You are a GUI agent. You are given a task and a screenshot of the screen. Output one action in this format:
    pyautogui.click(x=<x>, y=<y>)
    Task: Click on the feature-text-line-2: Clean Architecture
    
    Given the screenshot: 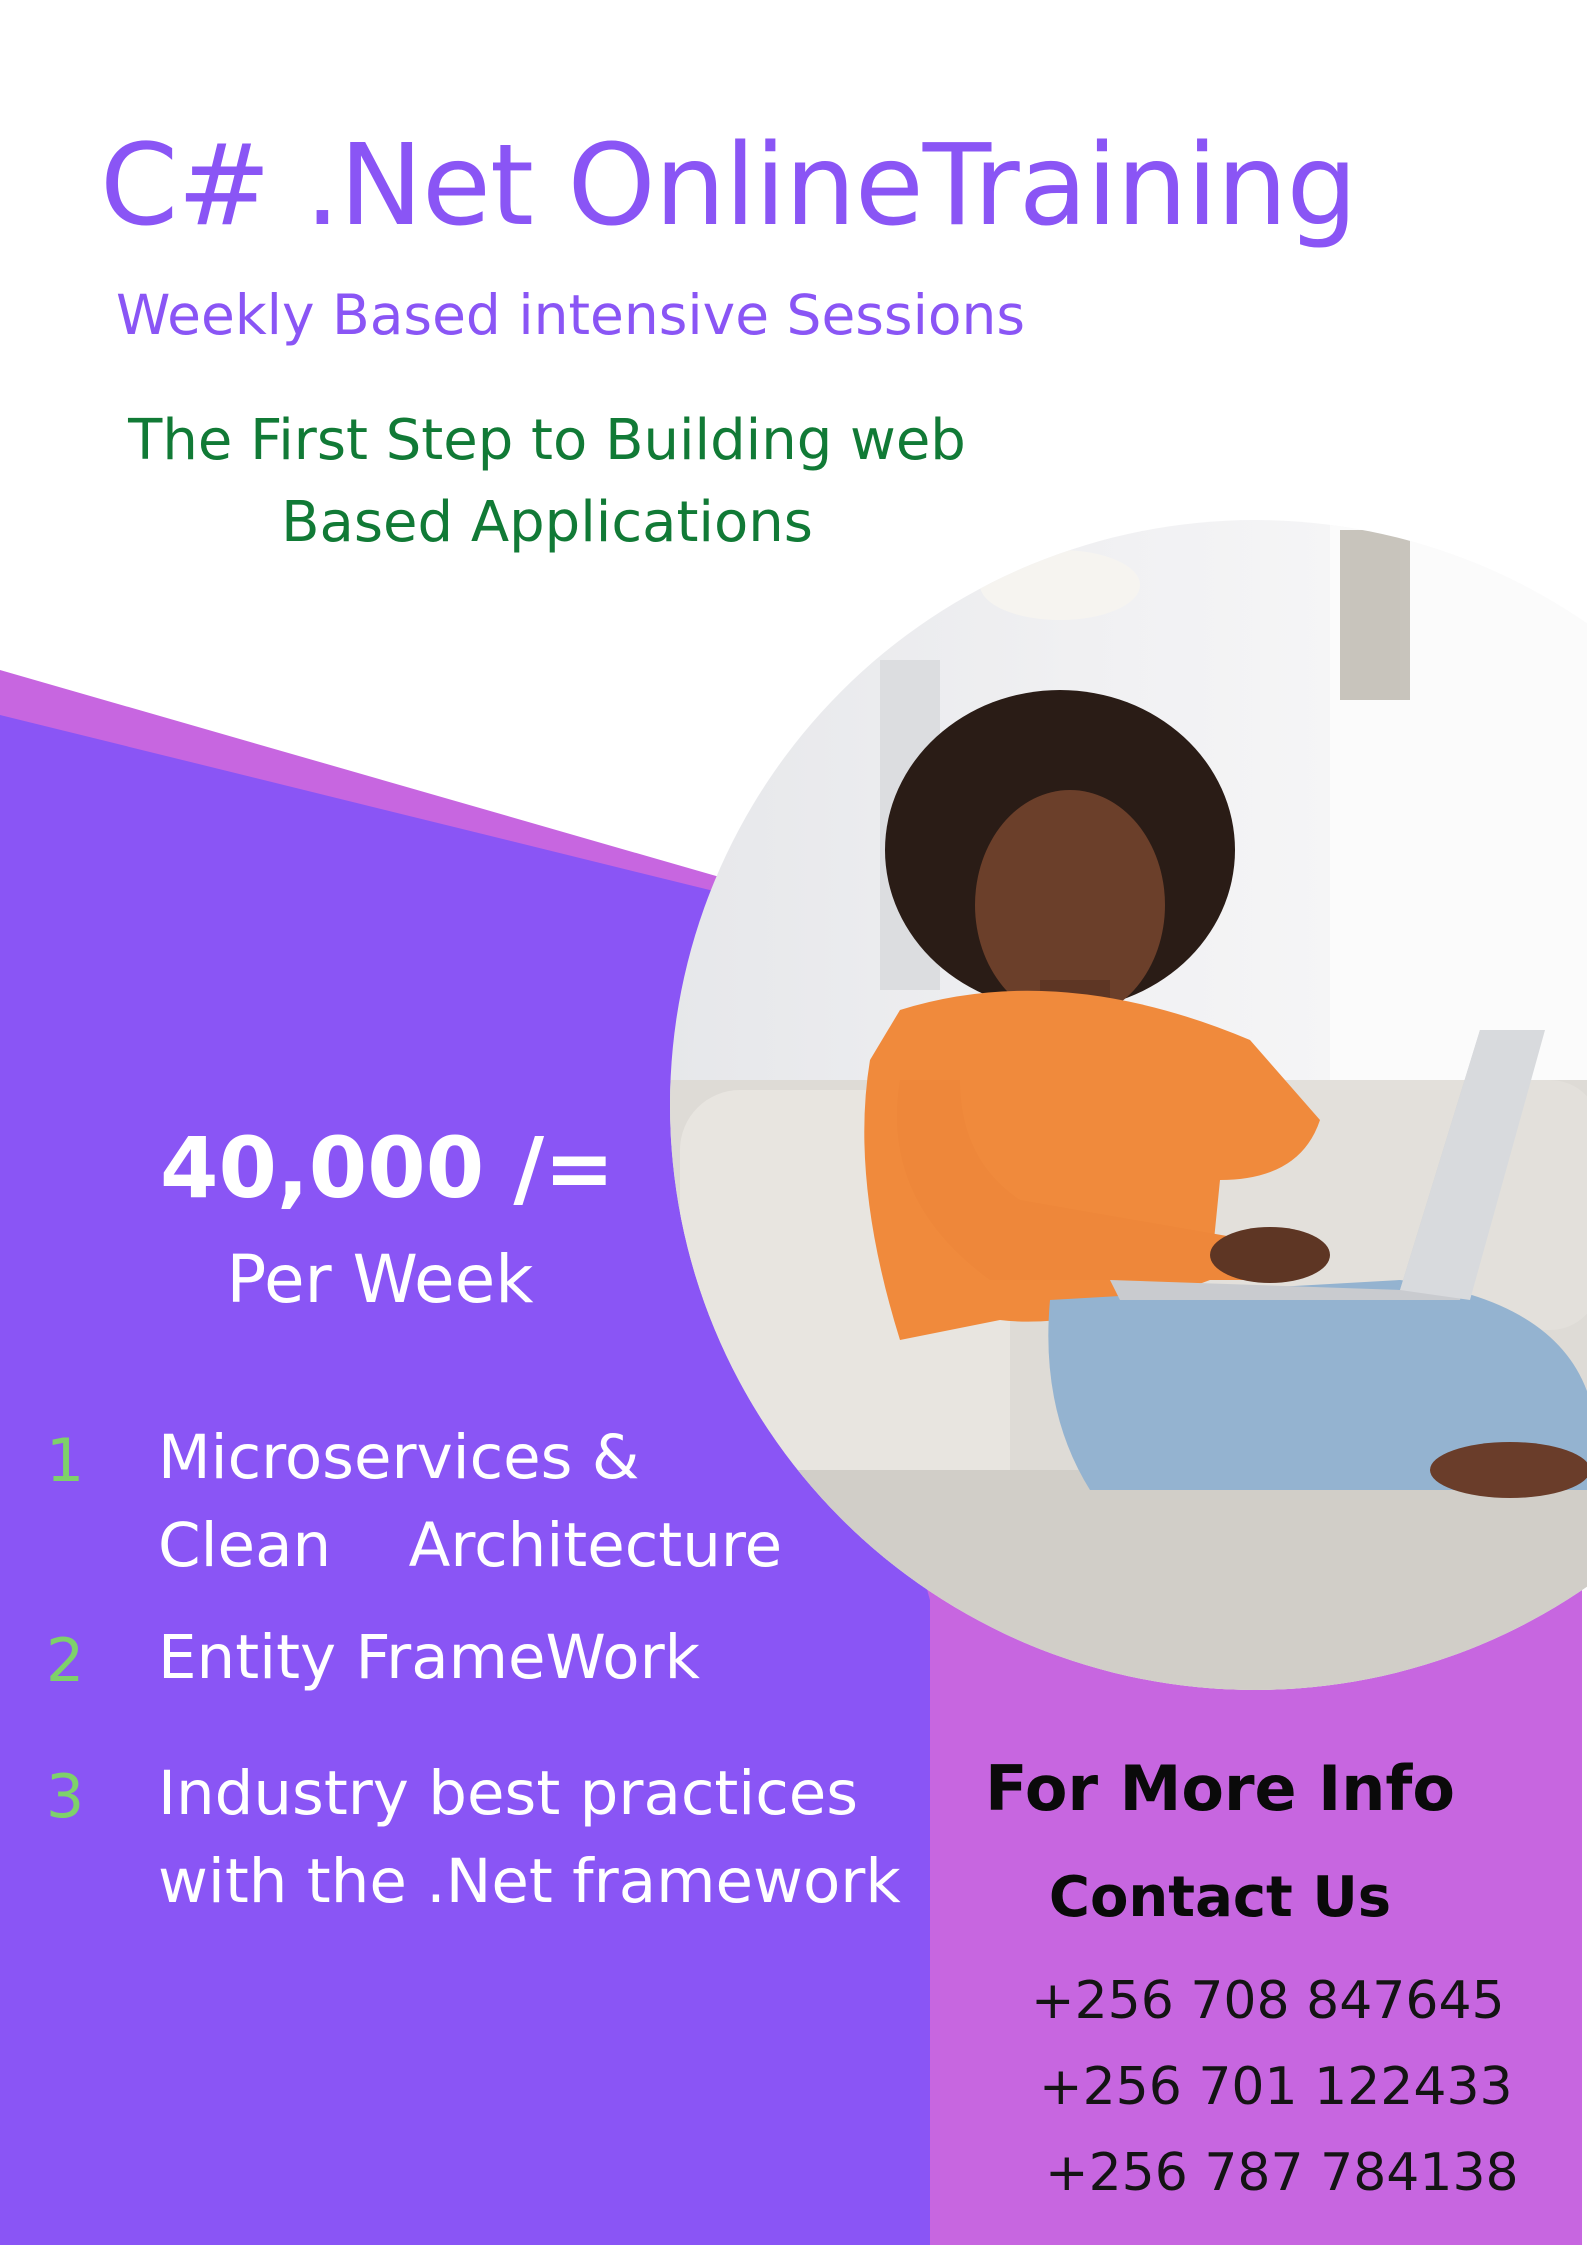 What is the action you would take?
    pyautogui.click(x=470, y=1545)
    